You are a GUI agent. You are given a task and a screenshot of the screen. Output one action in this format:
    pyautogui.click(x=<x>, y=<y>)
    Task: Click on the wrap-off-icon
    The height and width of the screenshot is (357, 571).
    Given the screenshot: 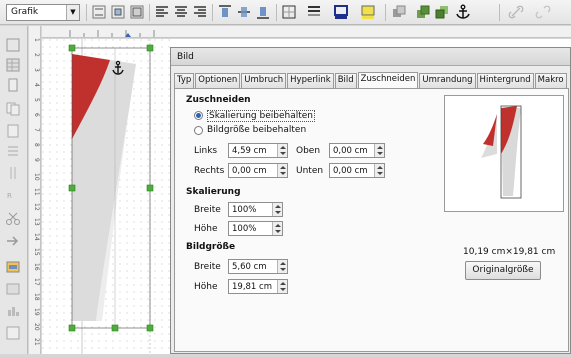 What is the action you would take?
    pyautogui.click(x=99, y=12)
    